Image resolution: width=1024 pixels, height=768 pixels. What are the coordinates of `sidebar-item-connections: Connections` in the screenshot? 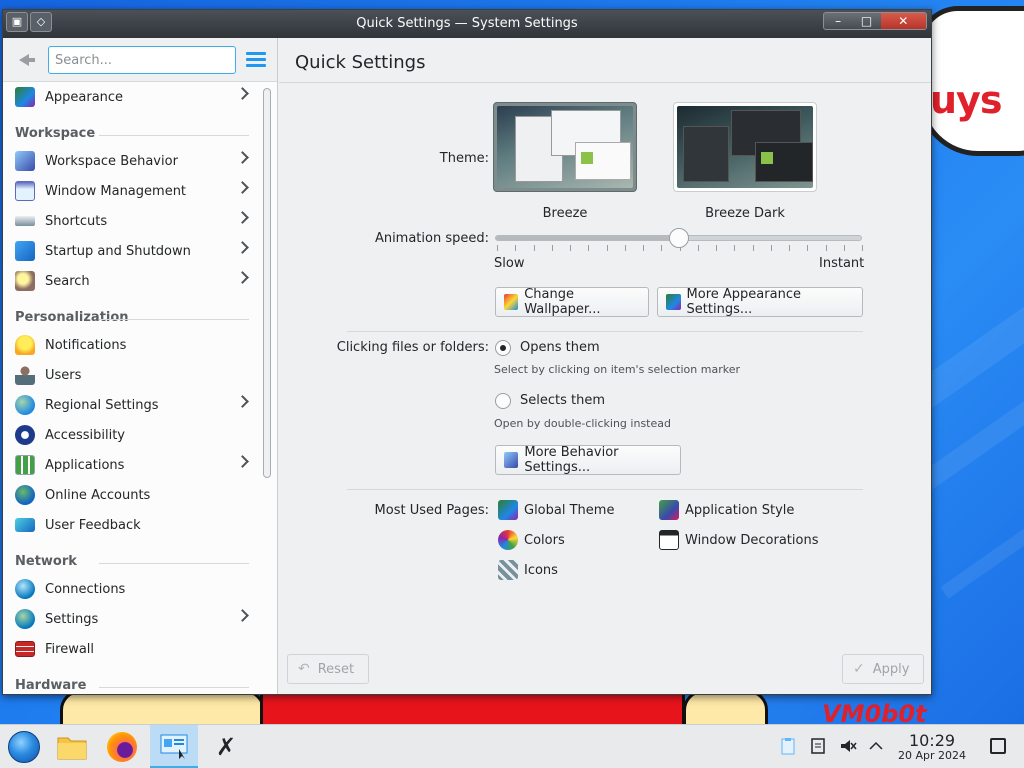 It's located at (132, 589).